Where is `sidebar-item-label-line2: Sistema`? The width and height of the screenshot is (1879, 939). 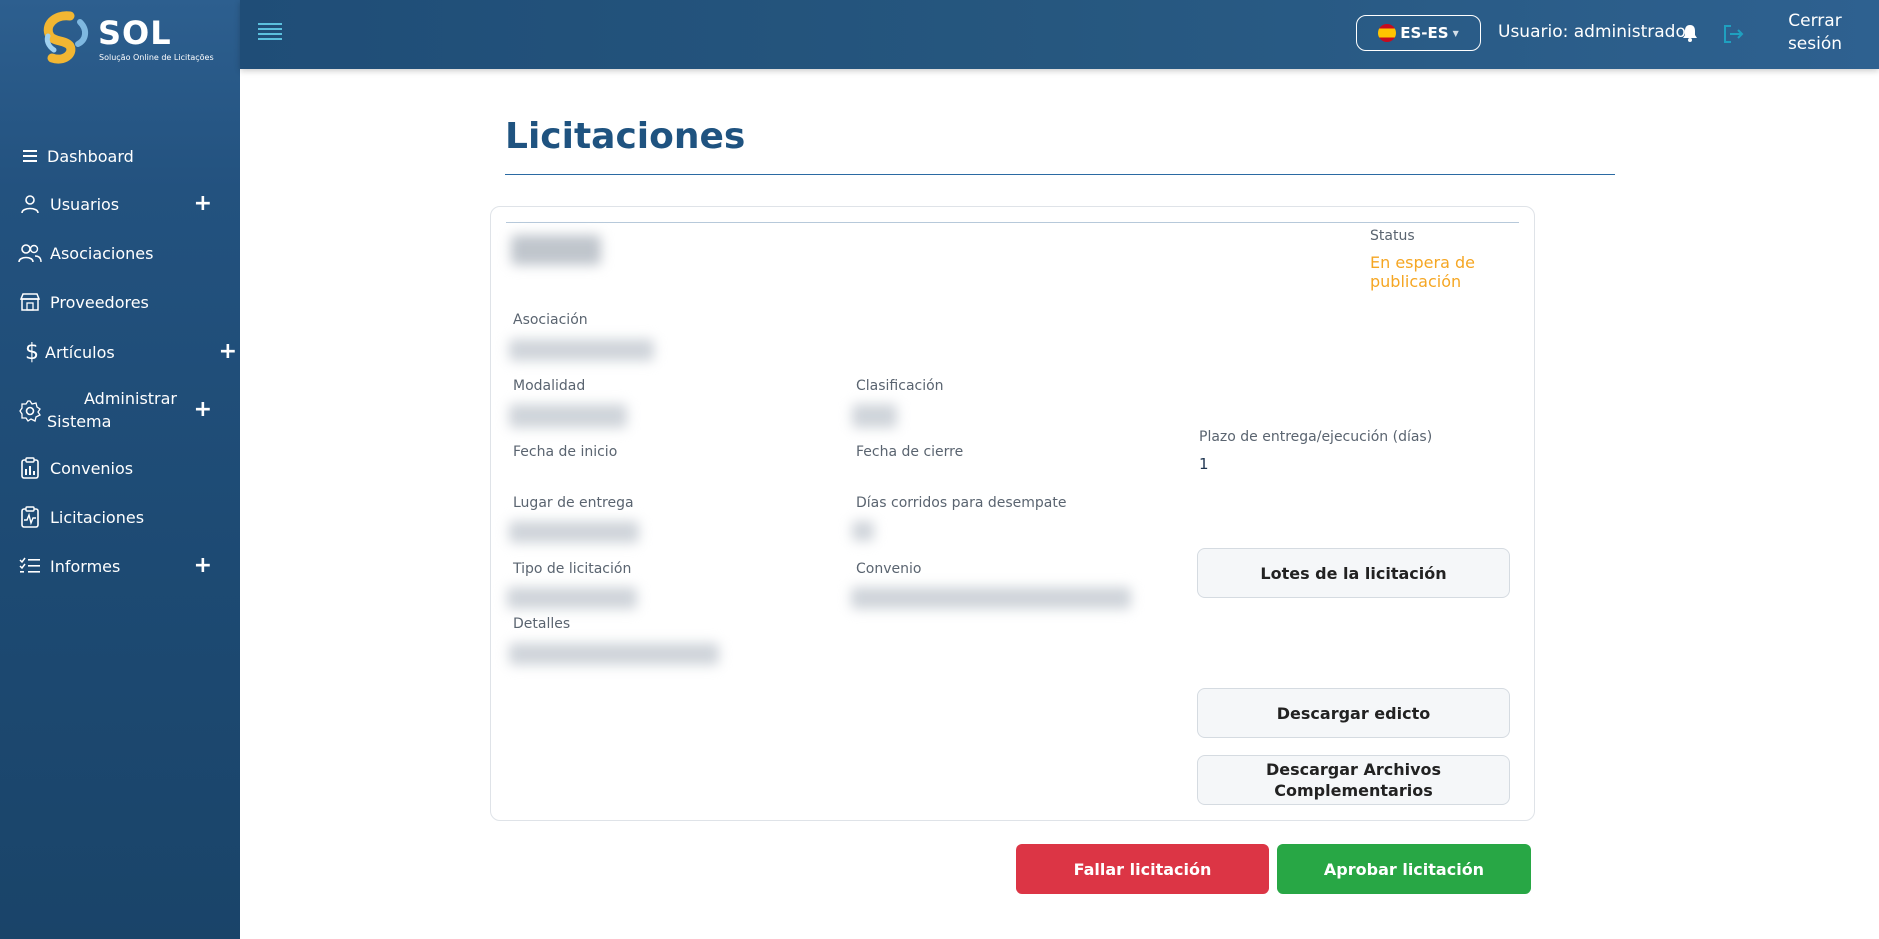
sidebar-item-label-line2: Sistema is located at coordinates (79, 421).